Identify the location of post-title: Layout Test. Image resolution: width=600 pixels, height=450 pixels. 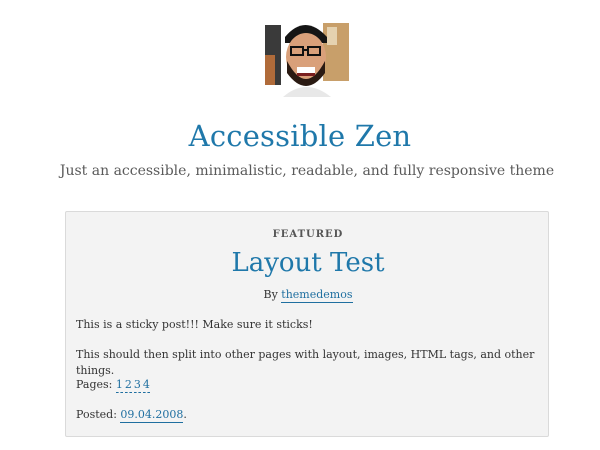
(308, 263).